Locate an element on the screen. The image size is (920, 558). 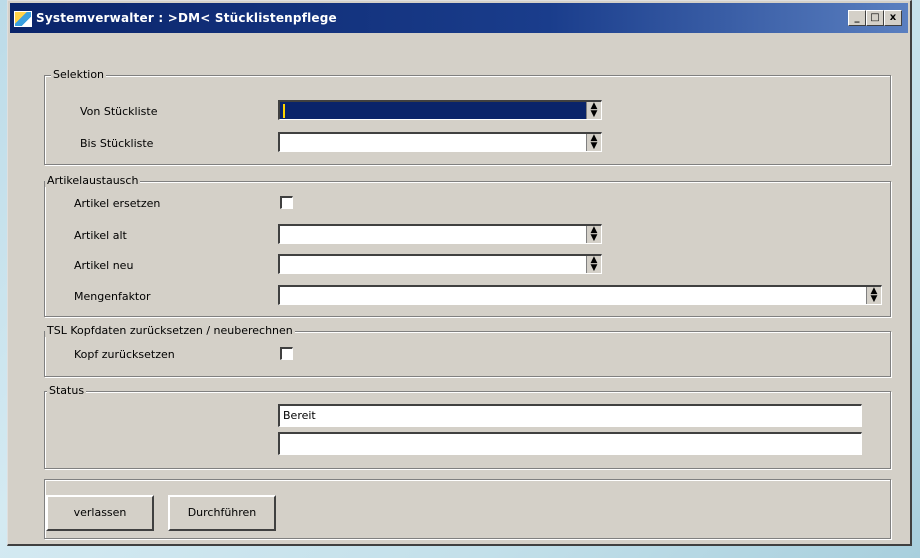
app-icon is located at coordinates (23, 19).